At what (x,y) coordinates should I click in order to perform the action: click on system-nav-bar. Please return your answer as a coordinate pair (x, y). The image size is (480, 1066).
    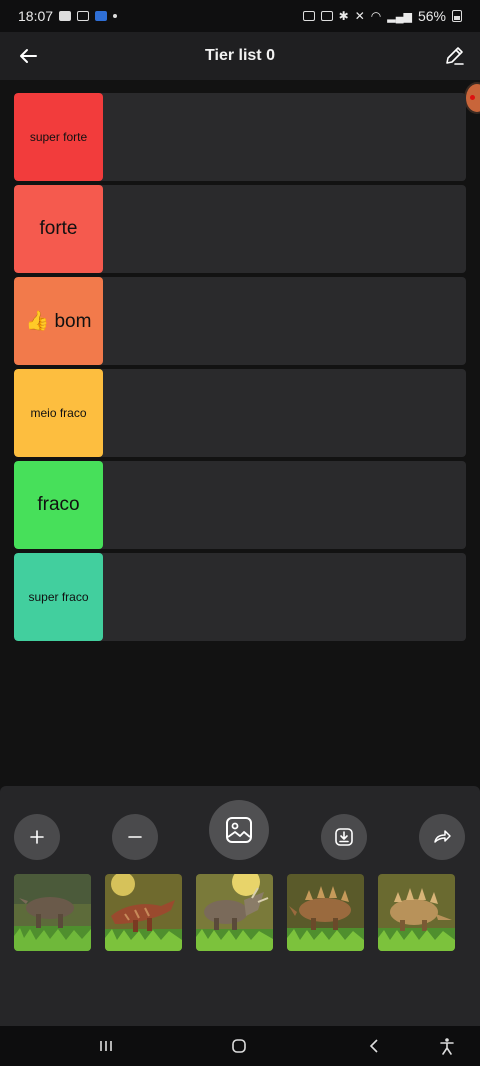
    Looking at the image, I should click on (240, 1046).